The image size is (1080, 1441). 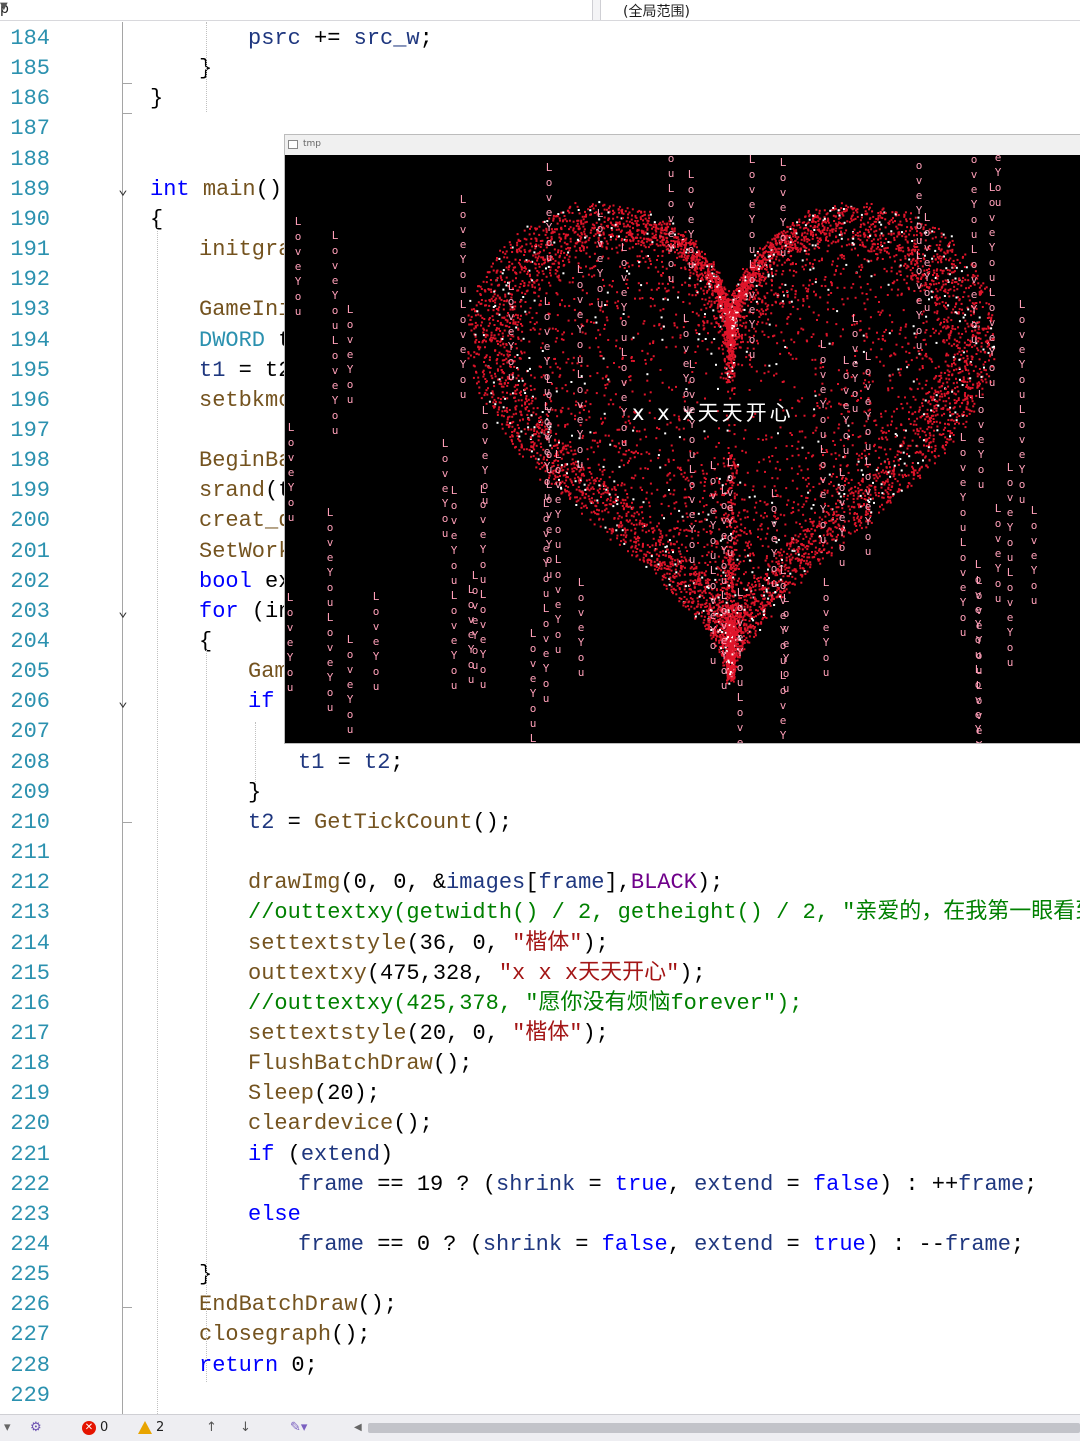 I want to click on code-line: Sleep(20);, so click(x=314, y=1094).